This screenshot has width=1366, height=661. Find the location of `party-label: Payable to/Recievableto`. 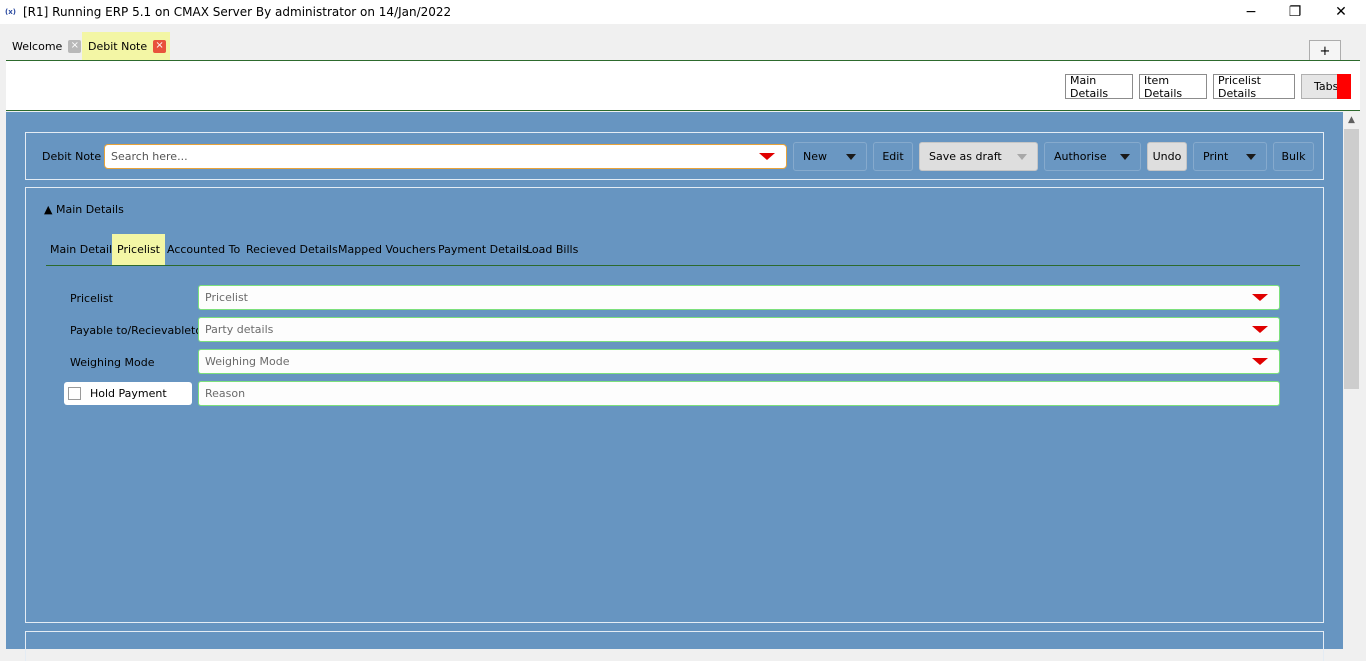

party-label: Payable to/Recievableto is located at coordinates (136, 330).